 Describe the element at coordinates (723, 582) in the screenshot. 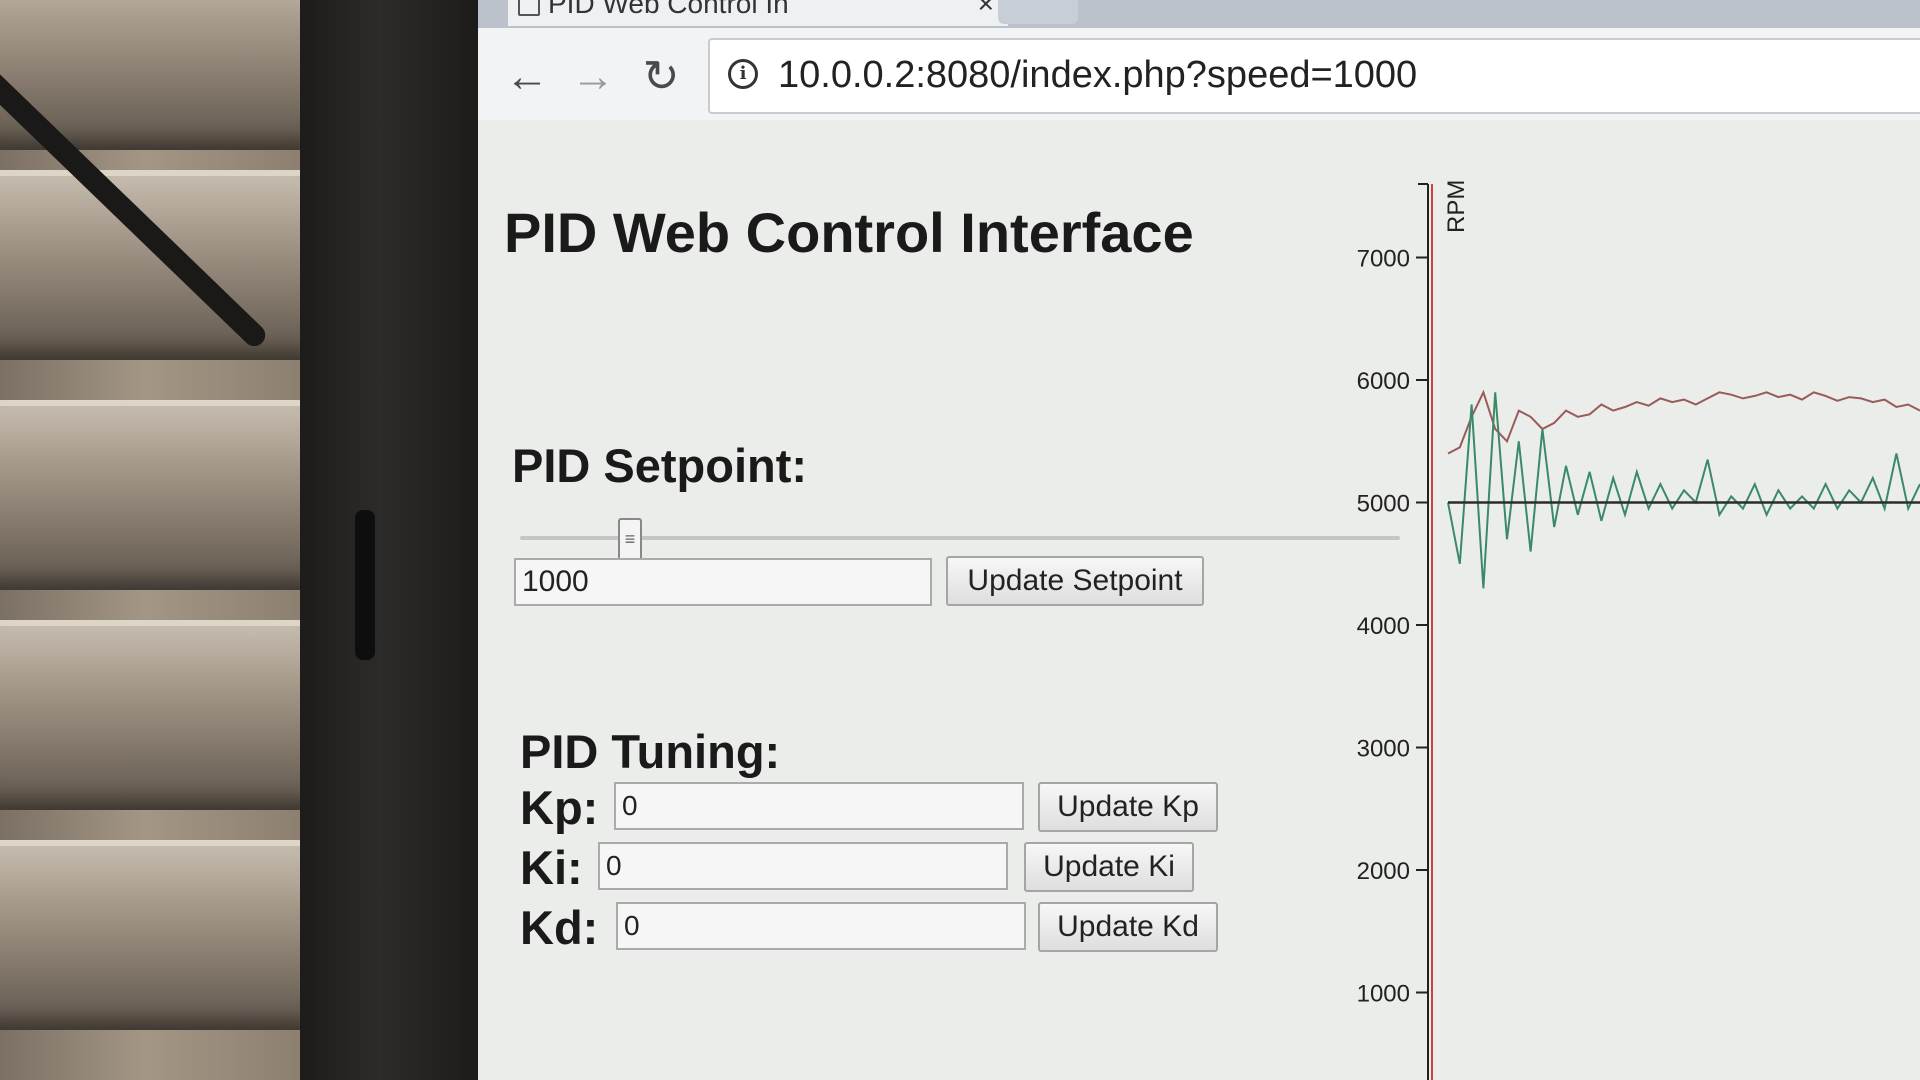

I see `setpoint-input` at that location.